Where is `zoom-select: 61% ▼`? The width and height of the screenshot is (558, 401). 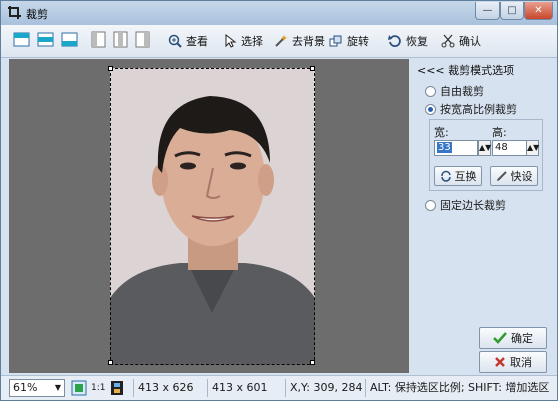 zoom-select: 61% ▼ is located at coordinates (37, 388).